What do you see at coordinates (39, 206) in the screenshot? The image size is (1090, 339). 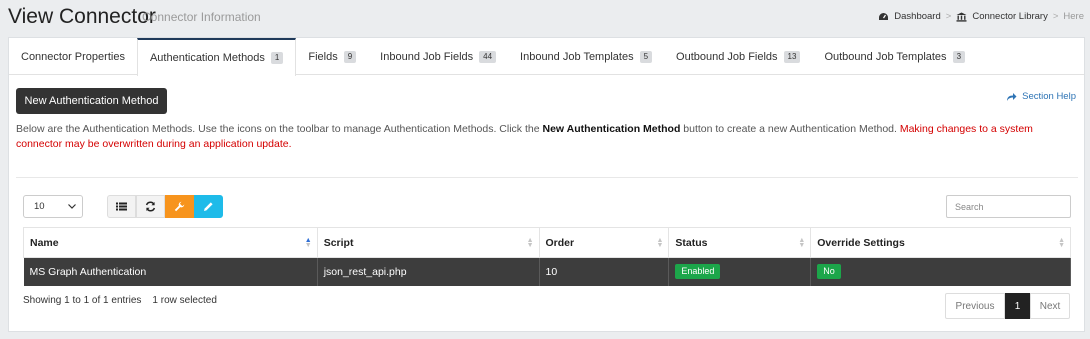 I see `page-length-value: 10` at bounding box center [39, 206].